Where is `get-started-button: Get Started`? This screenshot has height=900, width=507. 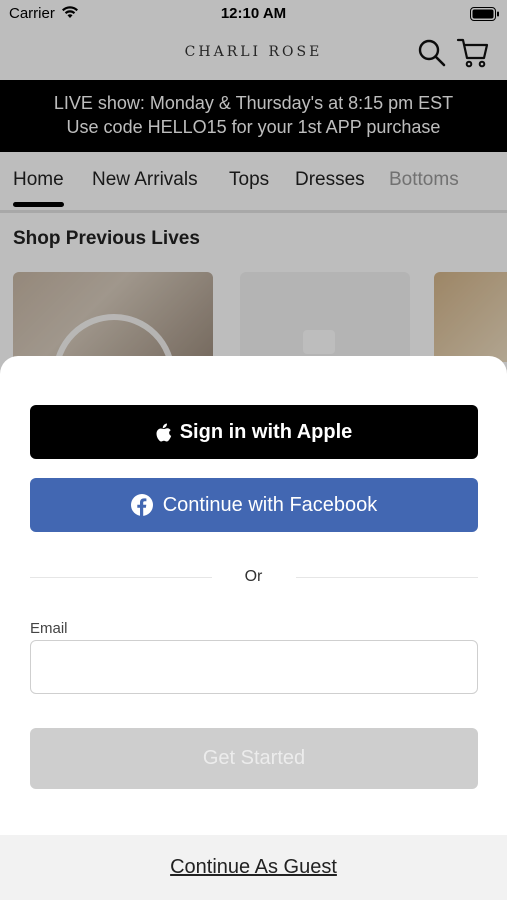 get-started-button: Get Started is located at coordinates (254, 758).